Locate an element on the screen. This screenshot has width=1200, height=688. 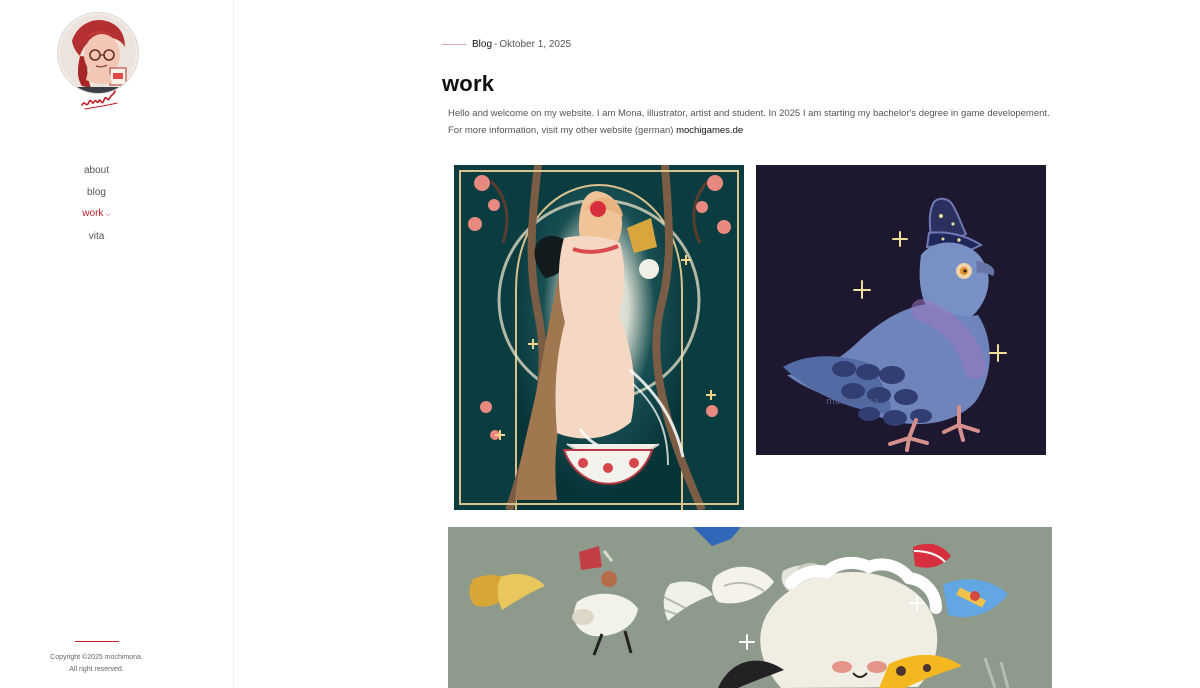
pigeon-wizard-artwork: mochimona is located at coordinates (901, 310).